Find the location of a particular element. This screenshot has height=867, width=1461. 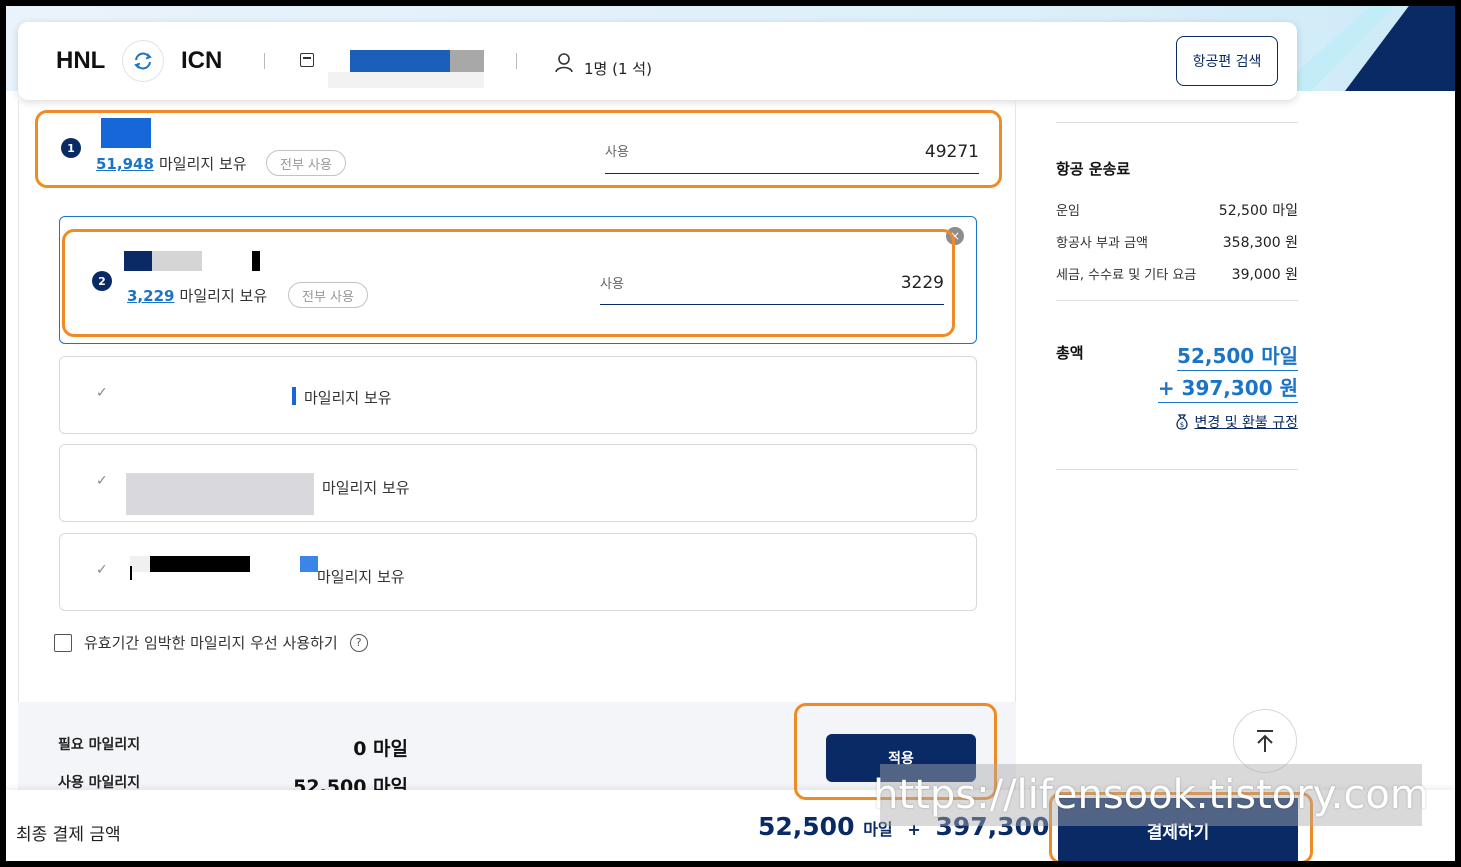

priority-option-label: 유효기간 임박한 마일리지 우선 사용하기 is located at coordinates (211, 642).